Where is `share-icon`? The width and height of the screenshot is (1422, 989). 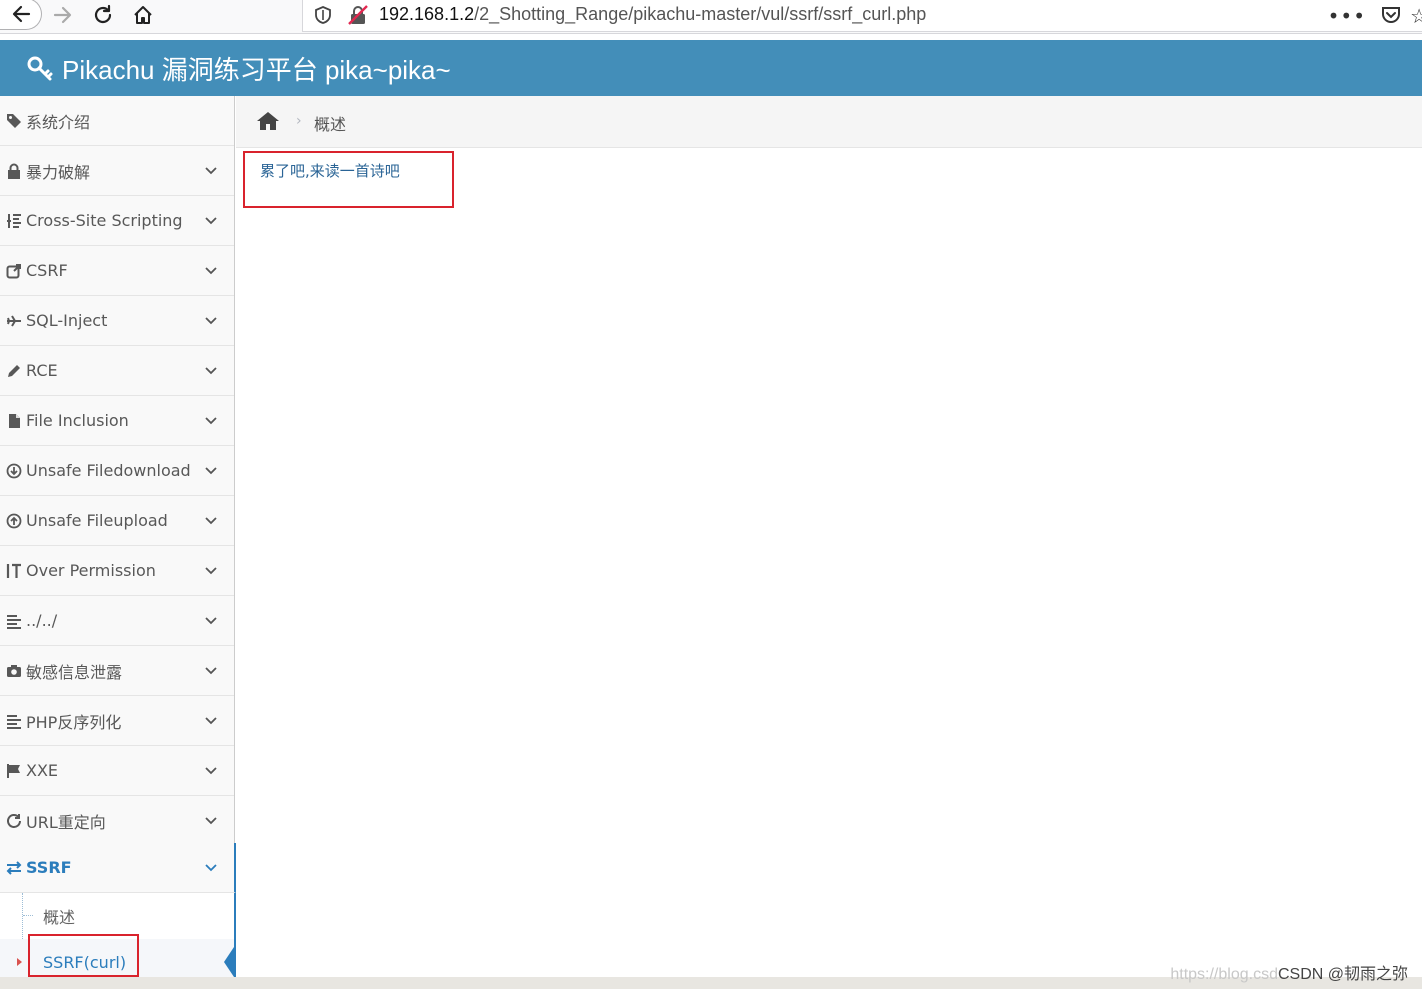 share-icon is located at coordinates (14, 271).